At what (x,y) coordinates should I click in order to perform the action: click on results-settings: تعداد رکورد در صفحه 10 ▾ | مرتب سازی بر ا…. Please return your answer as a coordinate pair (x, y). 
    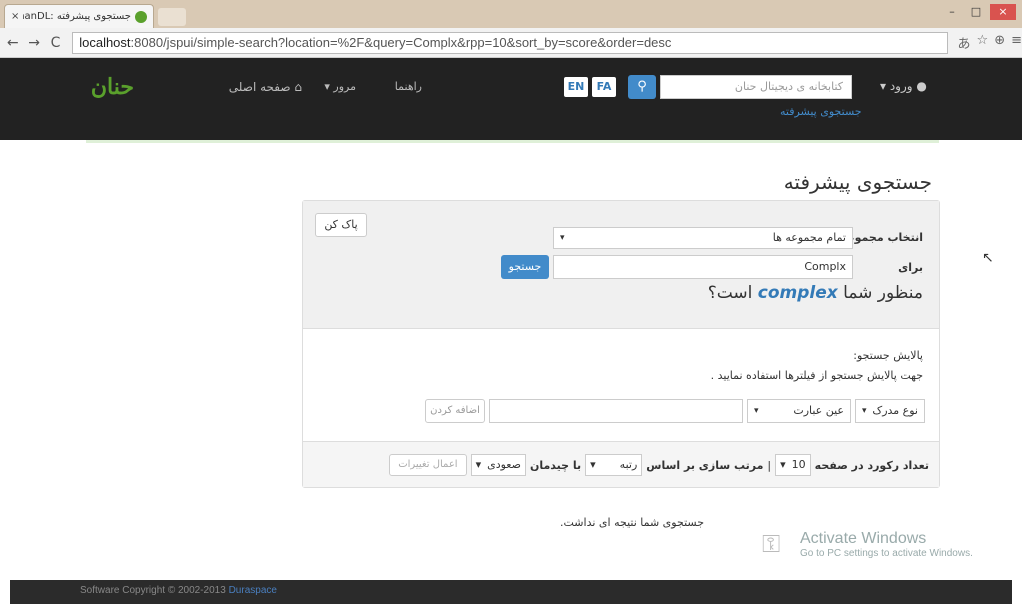
    Looking at the image, I should click on (621, 464).